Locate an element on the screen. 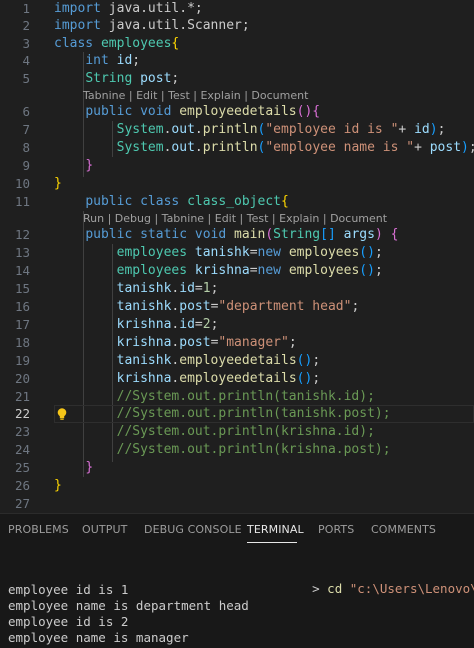 This screenshot has width=474, height=648. code-line: 3 class employees{ is located at coordinates (237, 44).